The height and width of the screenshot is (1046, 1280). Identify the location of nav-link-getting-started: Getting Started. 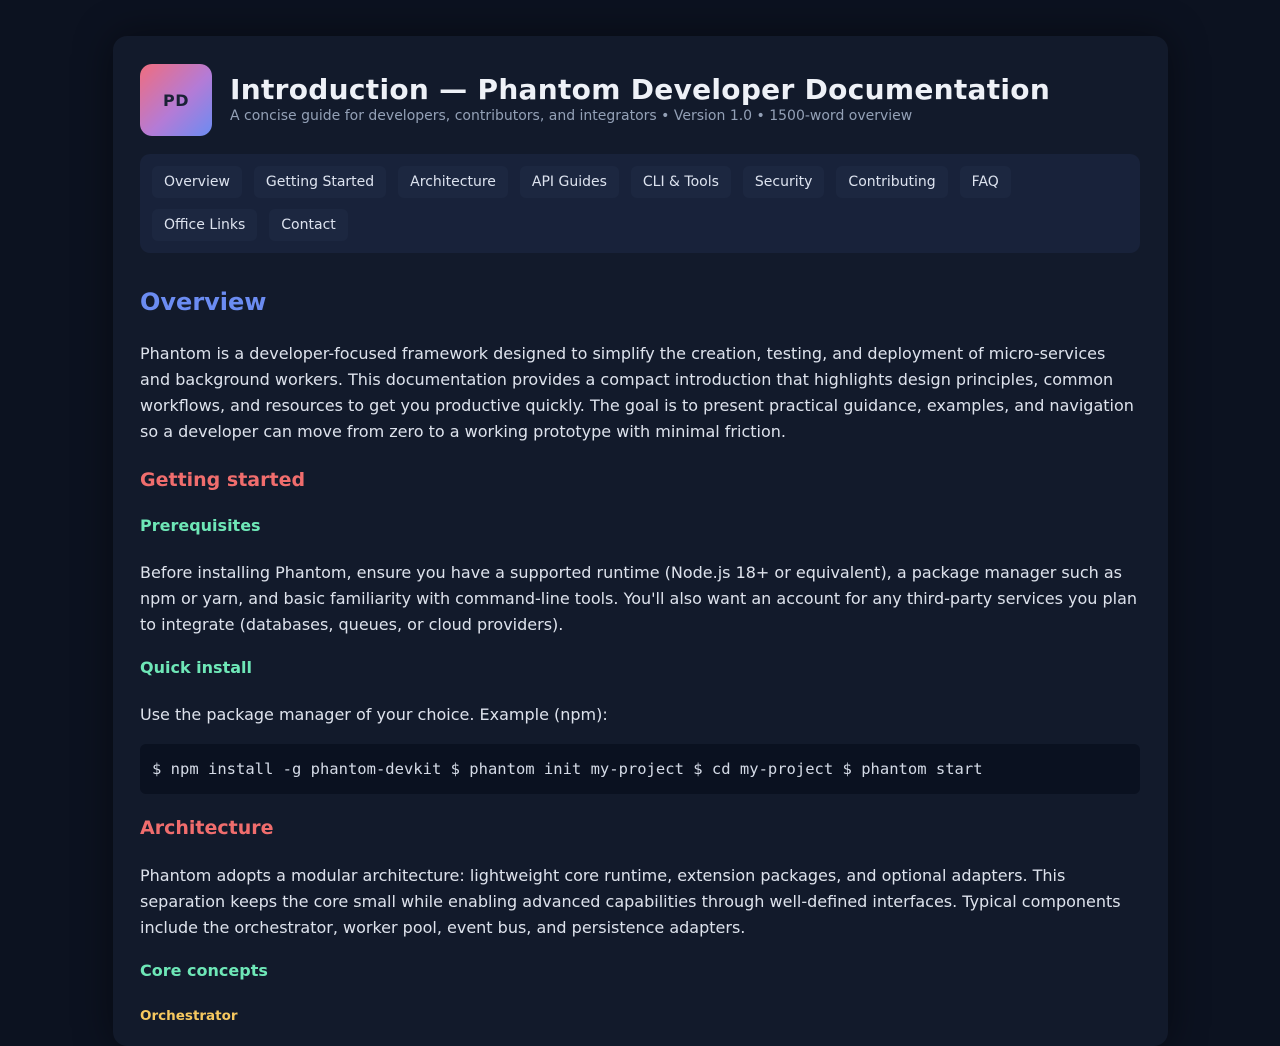
(320, 182).